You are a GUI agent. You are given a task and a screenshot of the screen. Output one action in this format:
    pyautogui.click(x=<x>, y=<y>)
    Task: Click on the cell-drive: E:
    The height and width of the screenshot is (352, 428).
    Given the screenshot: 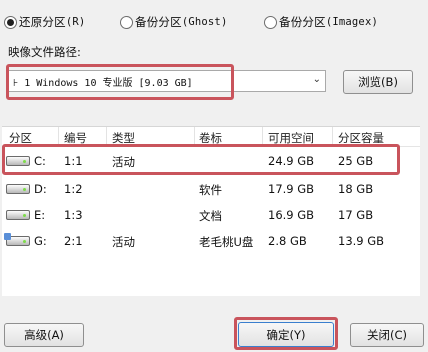 What is the action you would take?
    pyautogui.click(x=40, y=215)
    